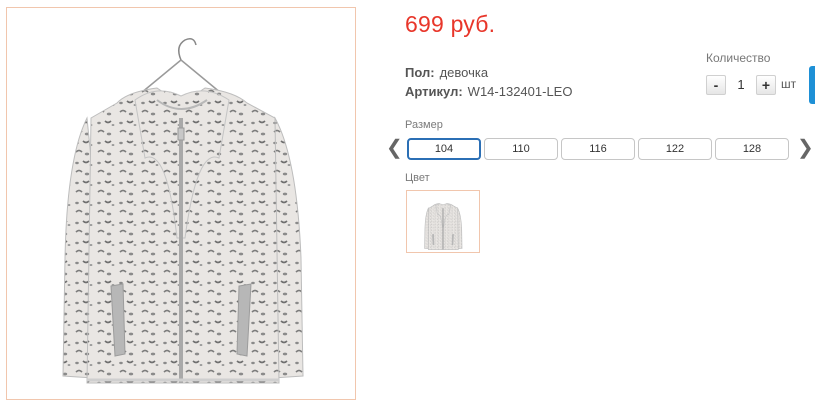  I want to click on sku-value: W14-132401-LEO, so click(520, 91).